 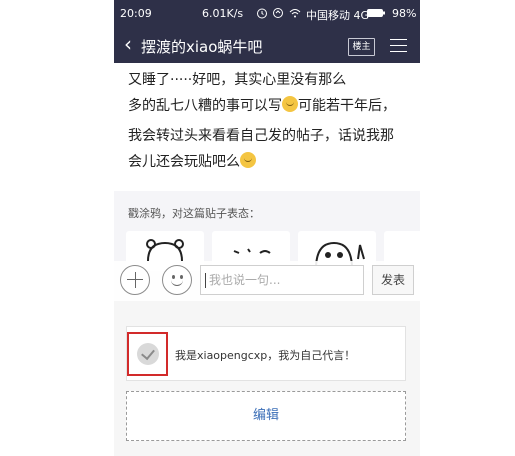 I want to click on status-time: 20:09, so click(x=136, y=13).